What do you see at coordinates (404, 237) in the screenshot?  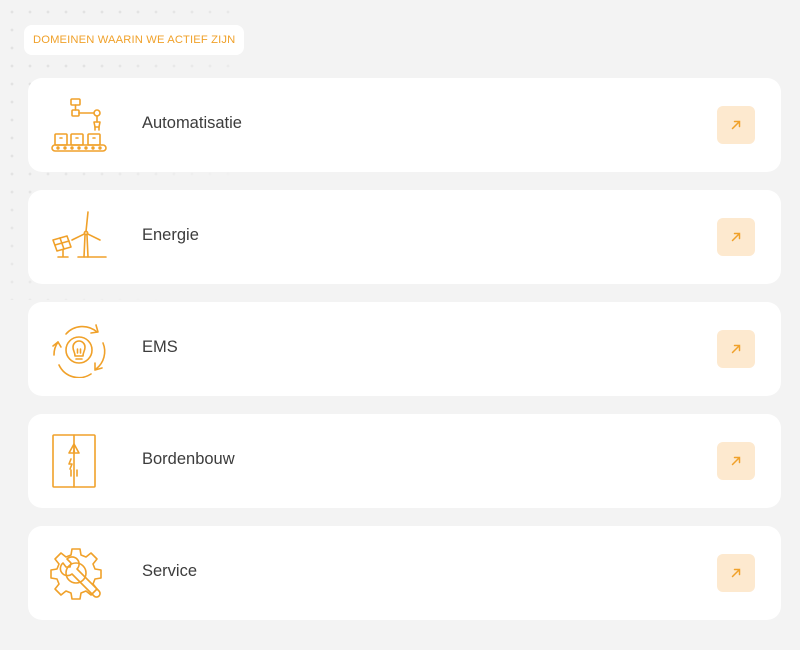 I see `domain-card-energie: Energie` at bounding box center [404, 237].